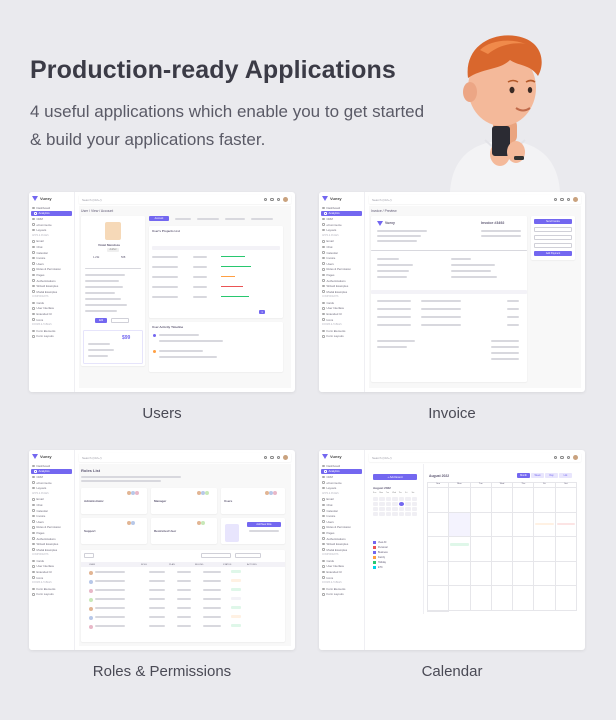 Image resolution: width=616 pixels, height=720 pixels. What do you see at coordinates (395, 504) in the screenshot?
I see `mini-calendar: Sun Mon Tue Wed Thu Fri Sat` at bounding box center [395, 504].